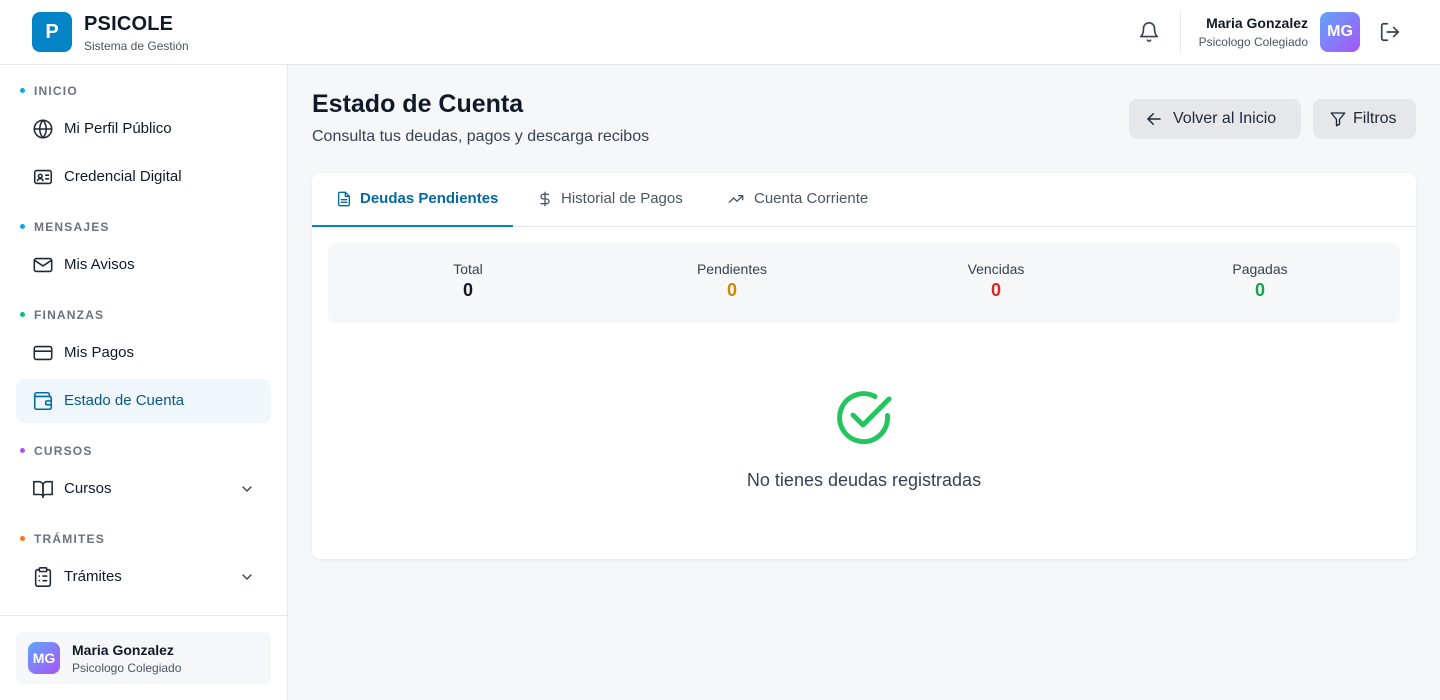 This screenshot has height=700, width=1440. Describe the element at coordinates (1375, 118) in the screenshot. I see `filters-button-label: Filtros` at that location.